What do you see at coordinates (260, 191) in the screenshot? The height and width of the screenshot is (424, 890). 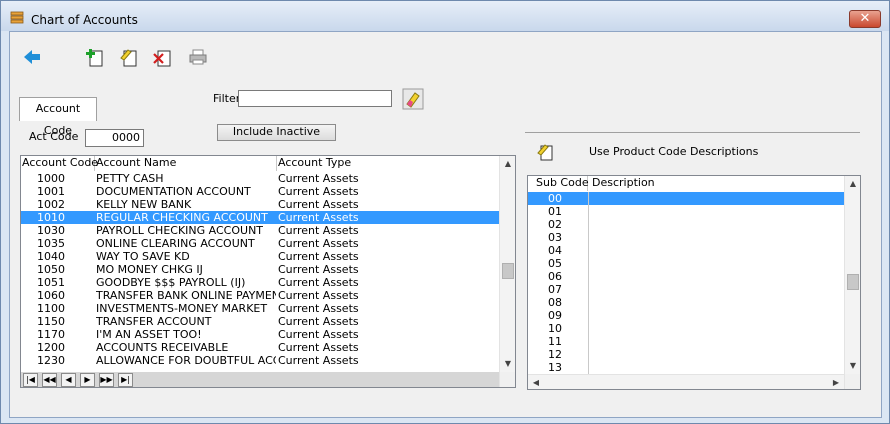 I see `table-row: 1001 DOCUMENTATION ACCOUNT Current Assets` at bounding box center [260, 191].